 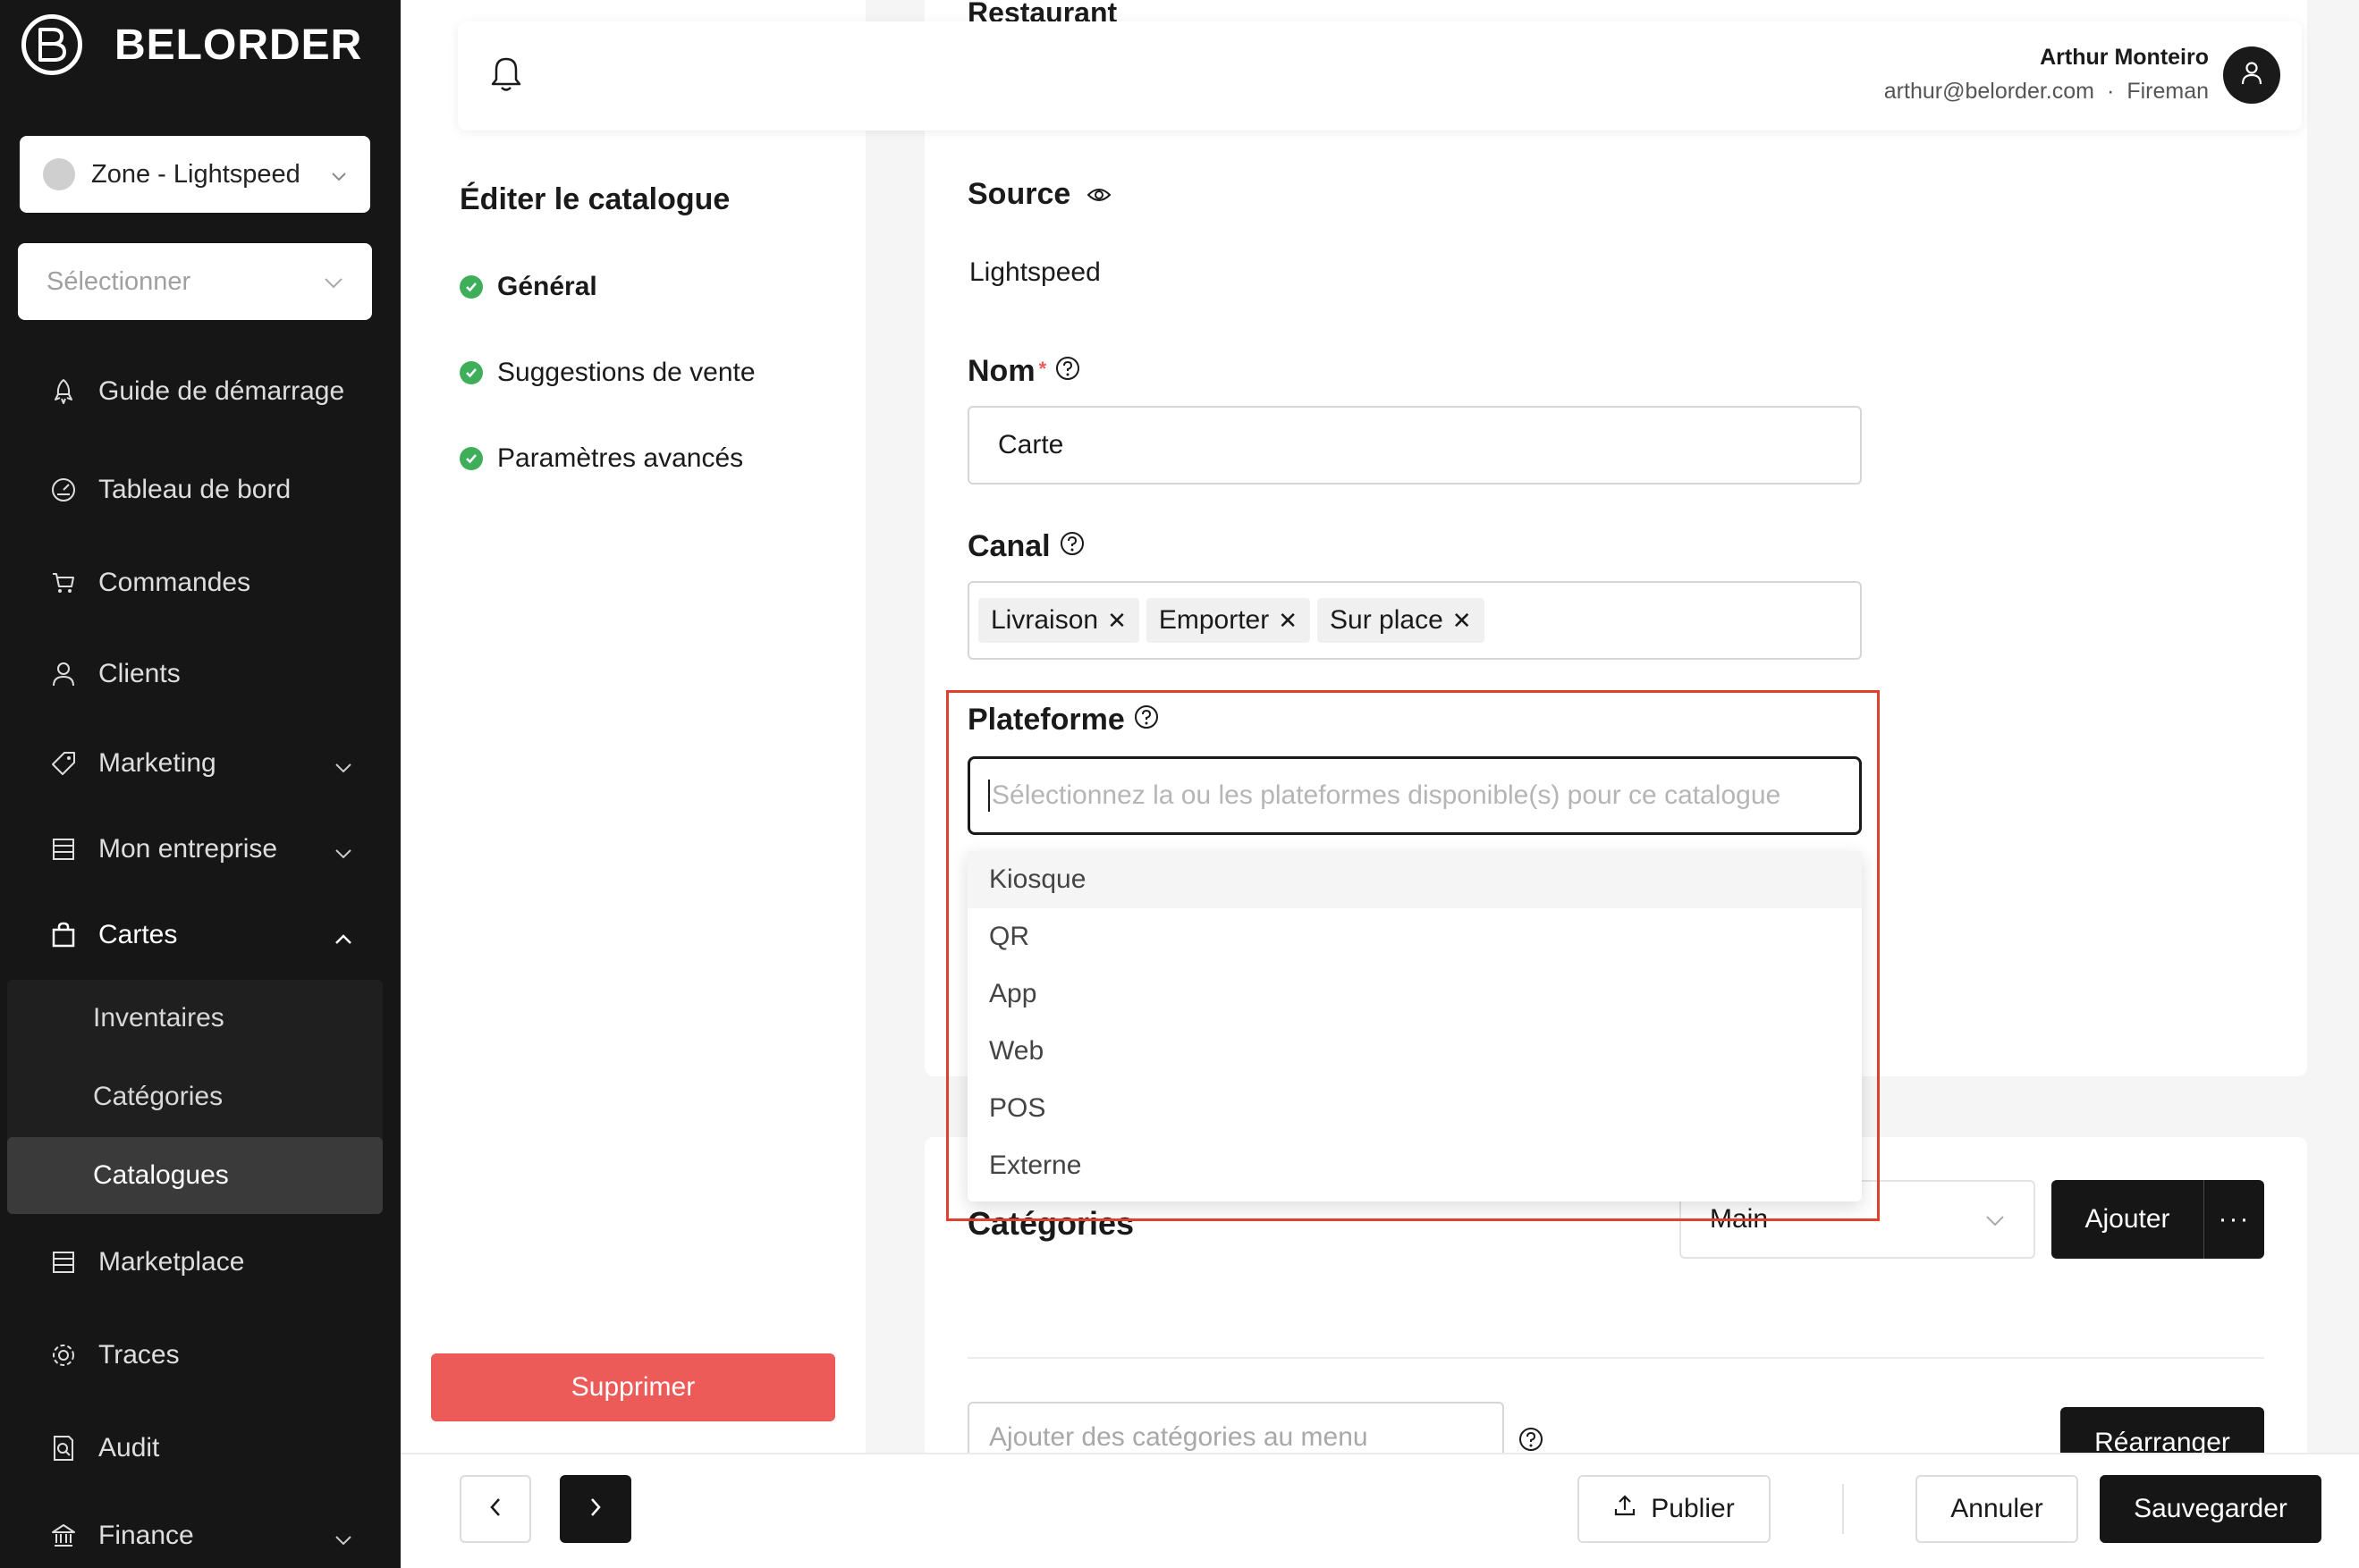 I want to click on add-category-button-group: Ajouter ···, so click(x=2157, y=1219).